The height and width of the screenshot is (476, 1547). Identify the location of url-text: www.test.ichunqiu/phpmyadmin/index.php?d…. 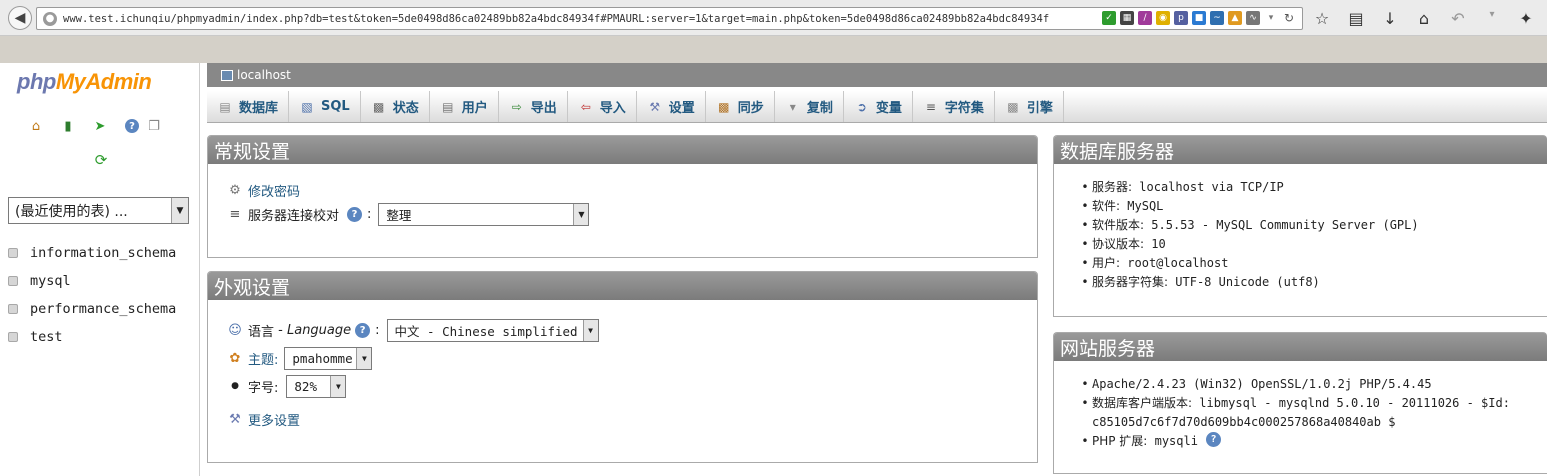
(573, 19).